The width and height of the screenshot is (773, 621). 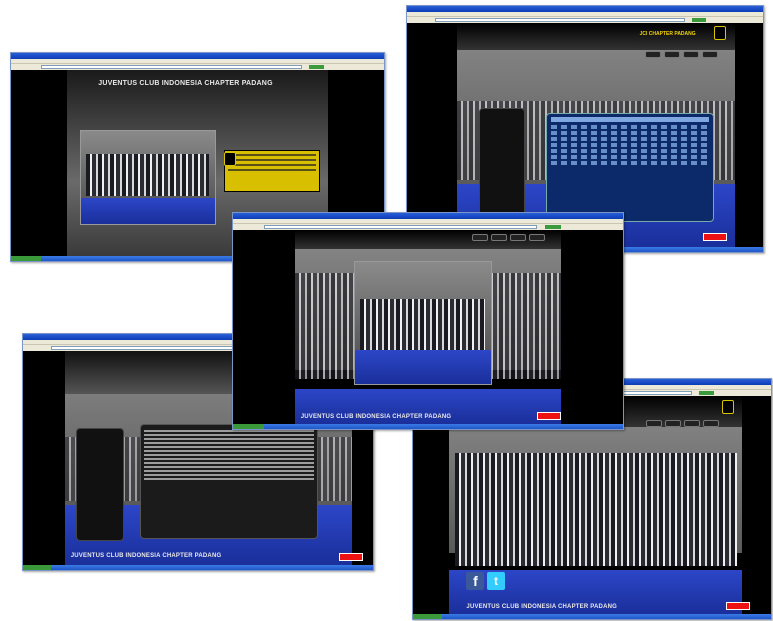 I want to click on page-title: JUVENTUS CLUB INDONESIA CHAPTER PADANG, so click(x=185, y=83).